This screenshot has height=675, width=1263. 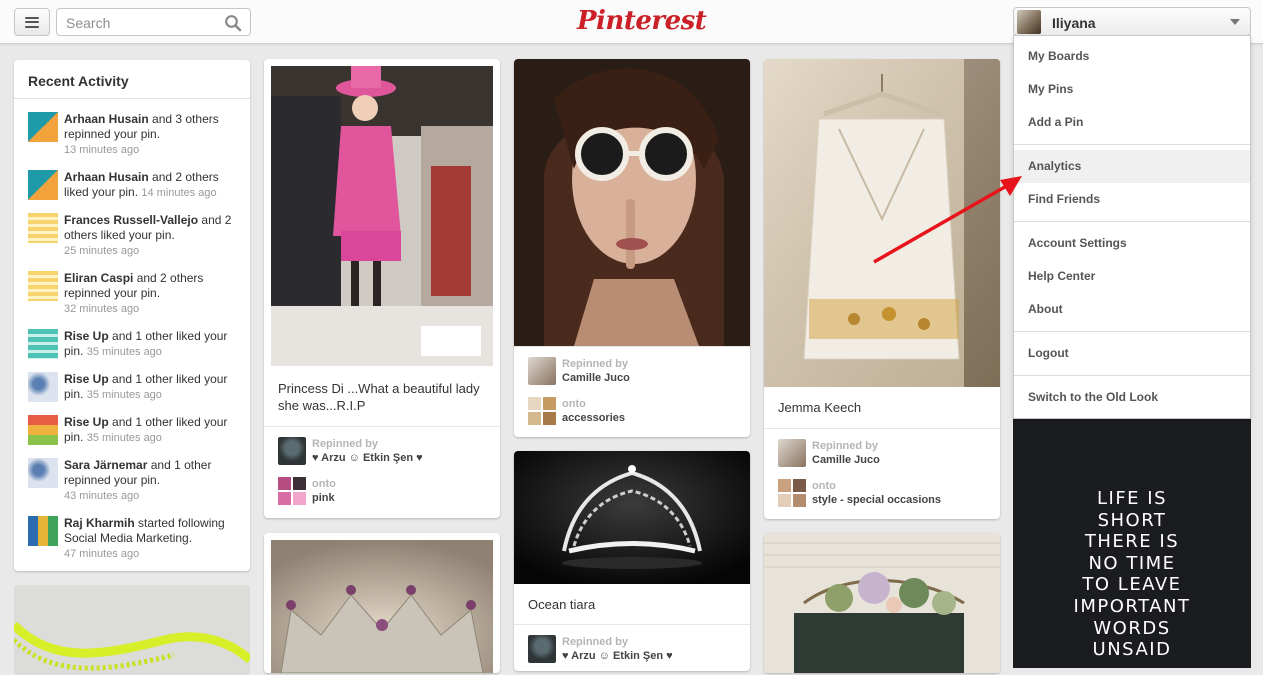 What do you see at coordinates (102, 309) in the screenshot?
I see `activity-time: 32 minutes ago` at bounding box center [102, 309].